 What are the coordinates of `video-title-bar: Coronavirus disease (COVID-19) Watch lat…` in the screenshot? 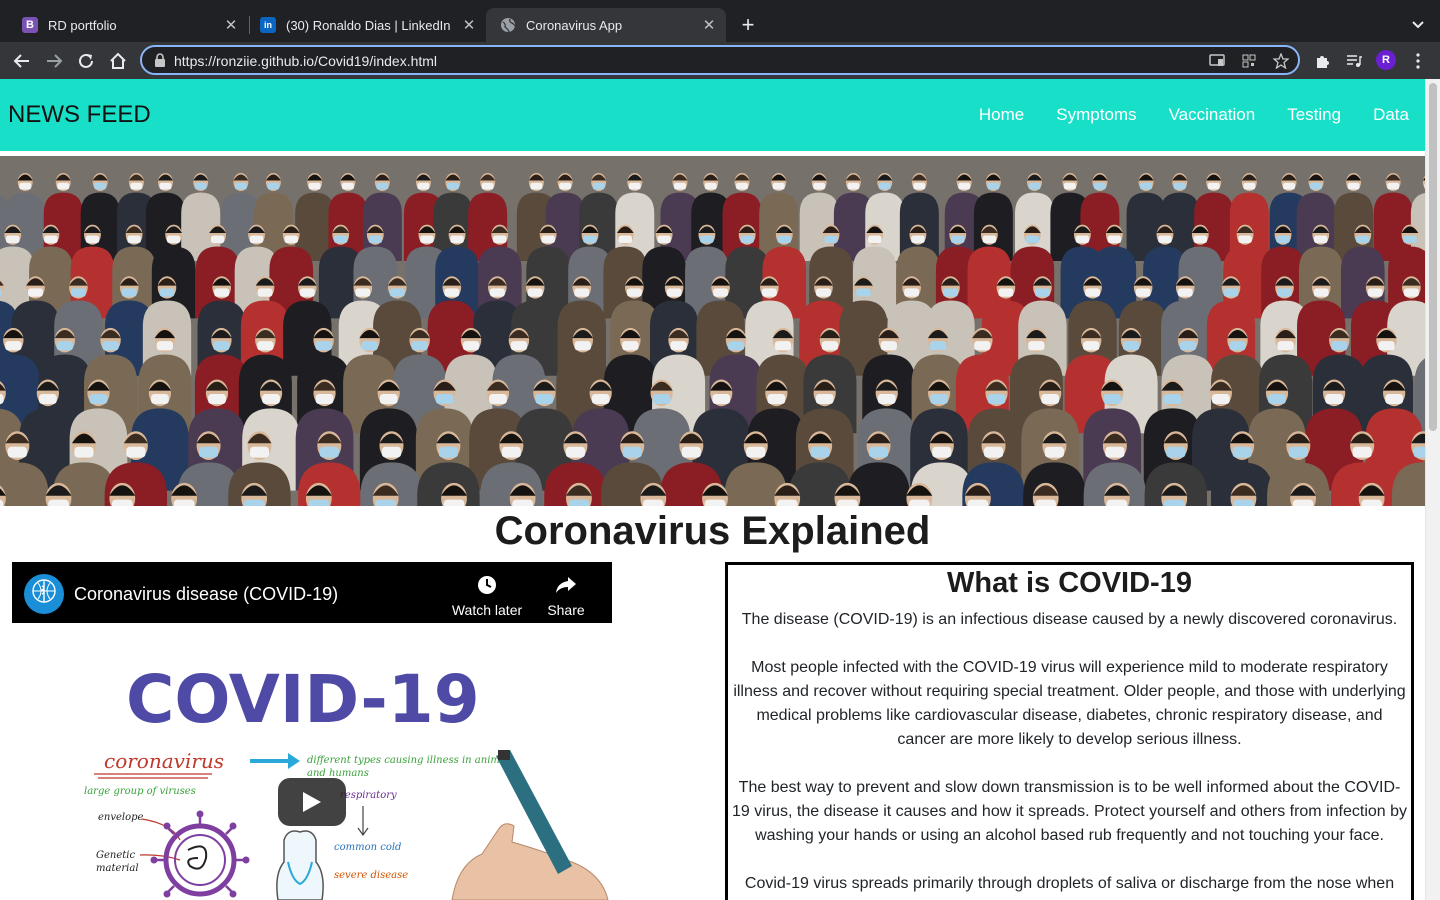 It's located at (312, 592).